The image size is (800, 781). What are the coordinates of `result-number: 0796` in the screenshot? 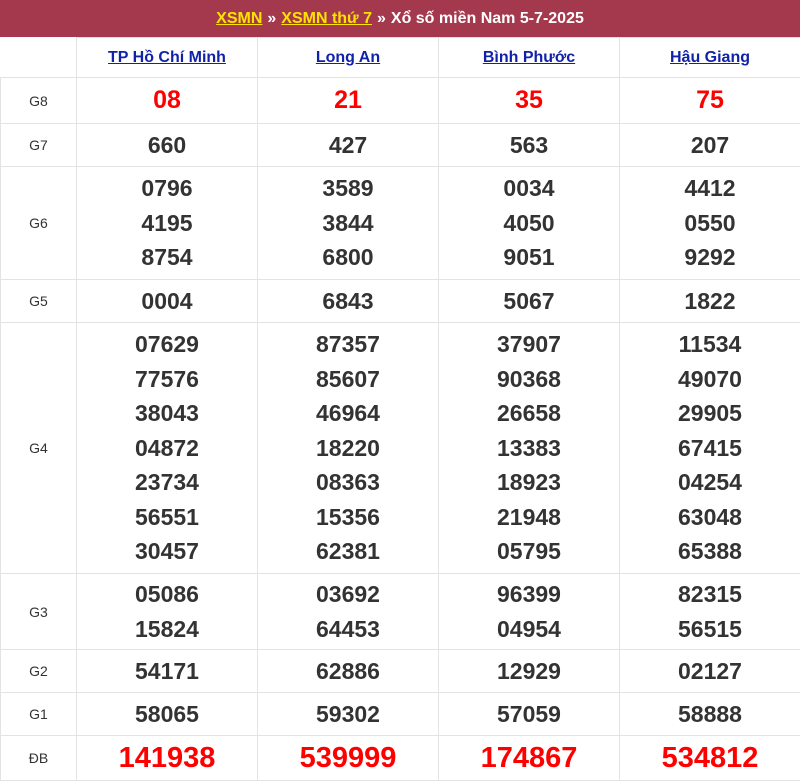 It's located at (167, 188).